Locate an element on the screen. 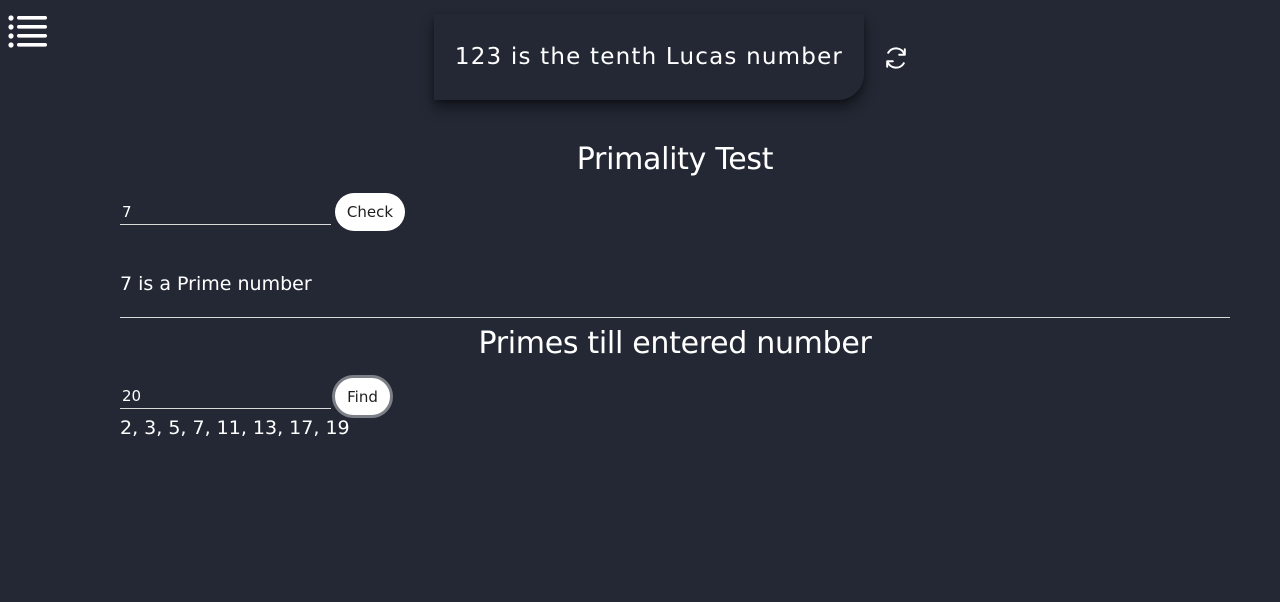 The image size is (1280, 602). fact-card: 123 is the tenth Lucas number is located at coordinates (649, 57).